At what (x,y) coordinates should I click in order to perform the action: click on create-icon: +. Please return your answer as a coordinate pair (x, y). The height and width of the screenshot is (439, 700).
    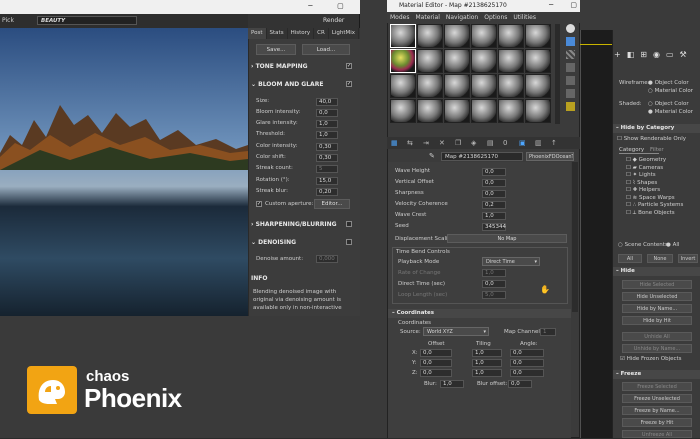
    Looking at the image, I should click on (617, 56).